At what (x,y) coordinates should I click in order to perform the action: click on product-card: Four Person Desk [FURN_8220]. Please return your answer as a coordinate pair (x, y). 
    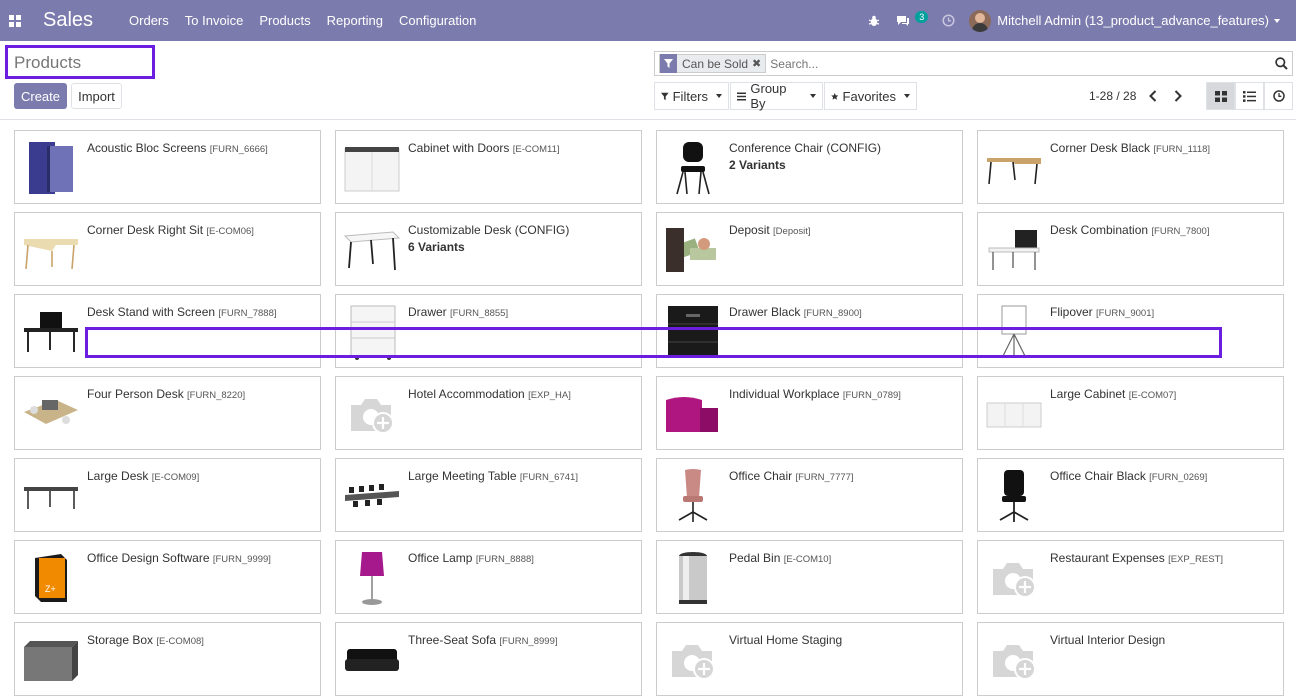
    Looking at the image, I should click on (167, 413).